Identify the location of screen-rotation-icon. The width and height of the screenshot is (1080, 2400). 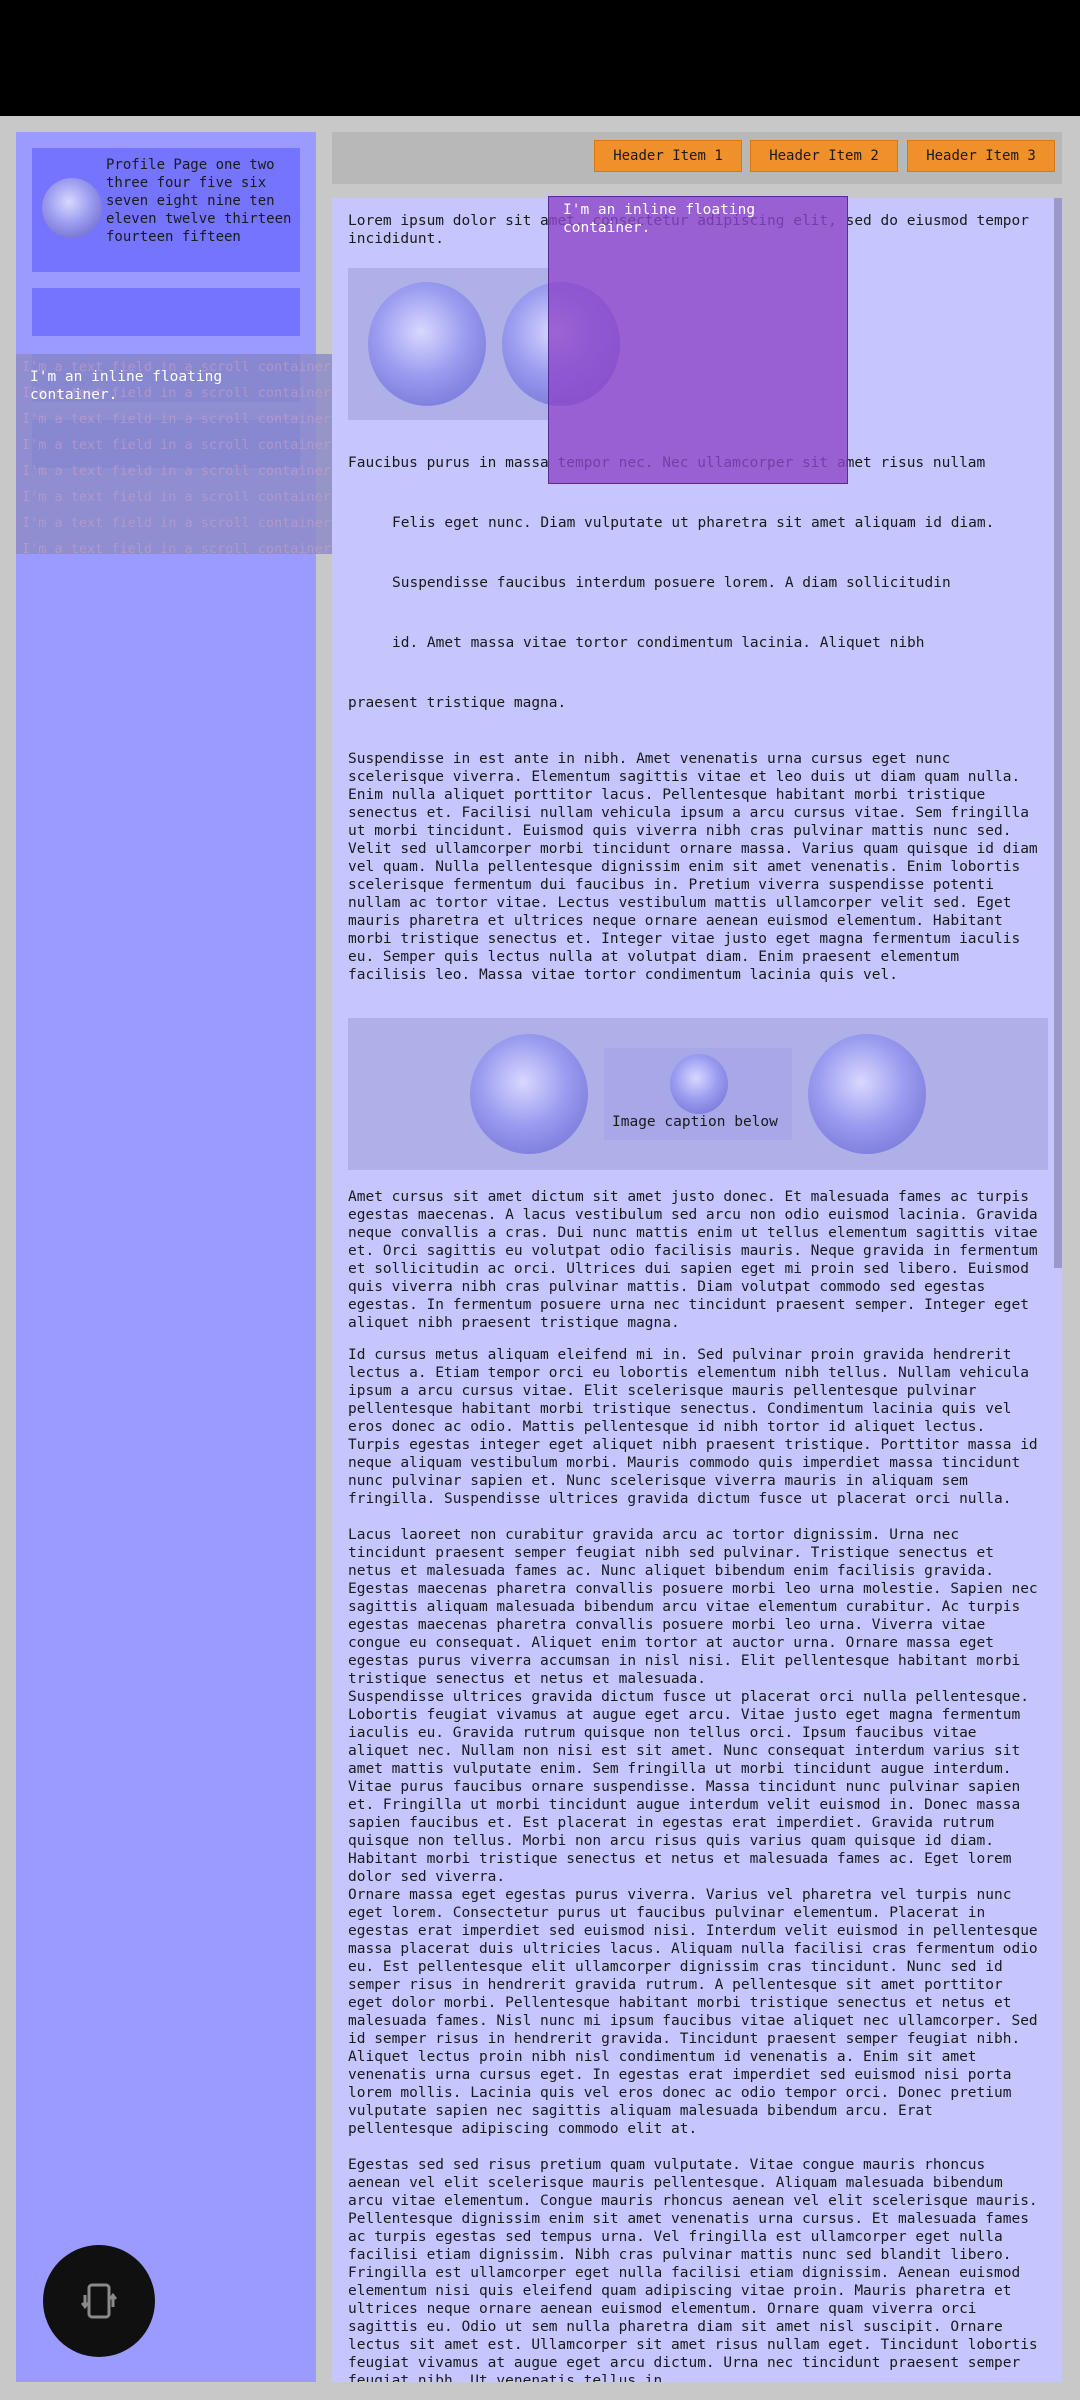
(99, 2301).